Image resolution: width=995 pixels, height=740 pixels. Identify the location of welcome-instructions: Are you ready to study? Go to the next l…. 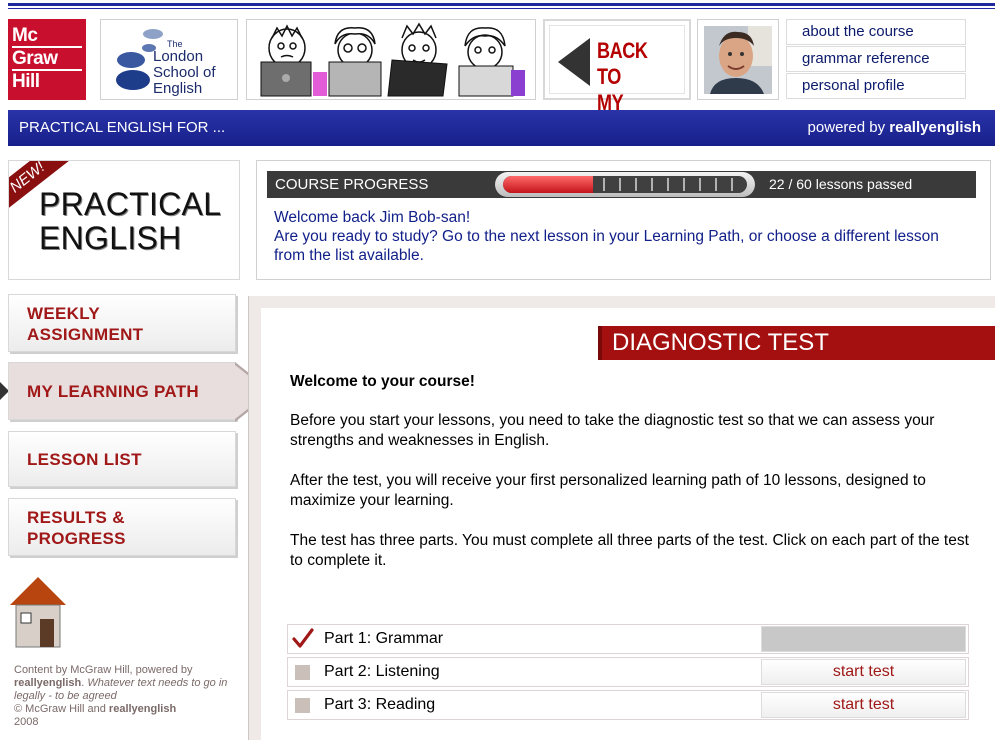
(606, 246).